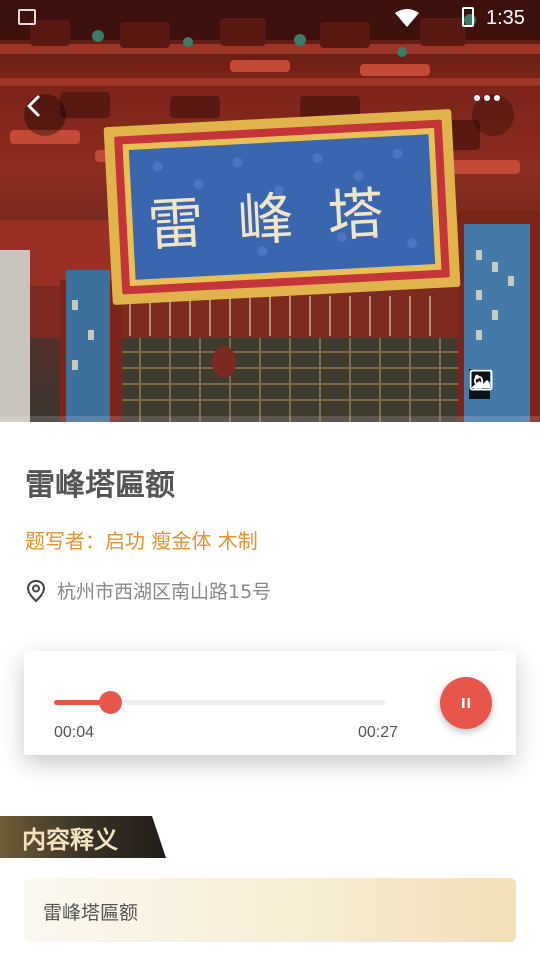 This screenshot has height=960, width=540. I want to click on notification-icon, so click(27, 17).